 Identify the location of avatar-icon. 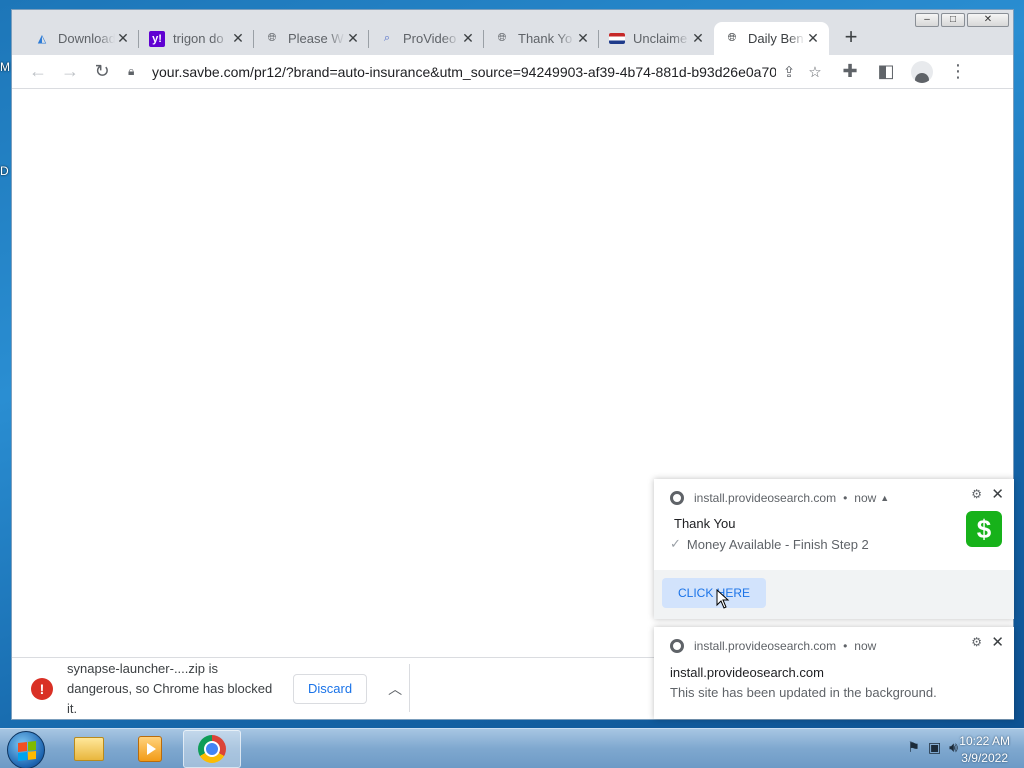
(922, 71).